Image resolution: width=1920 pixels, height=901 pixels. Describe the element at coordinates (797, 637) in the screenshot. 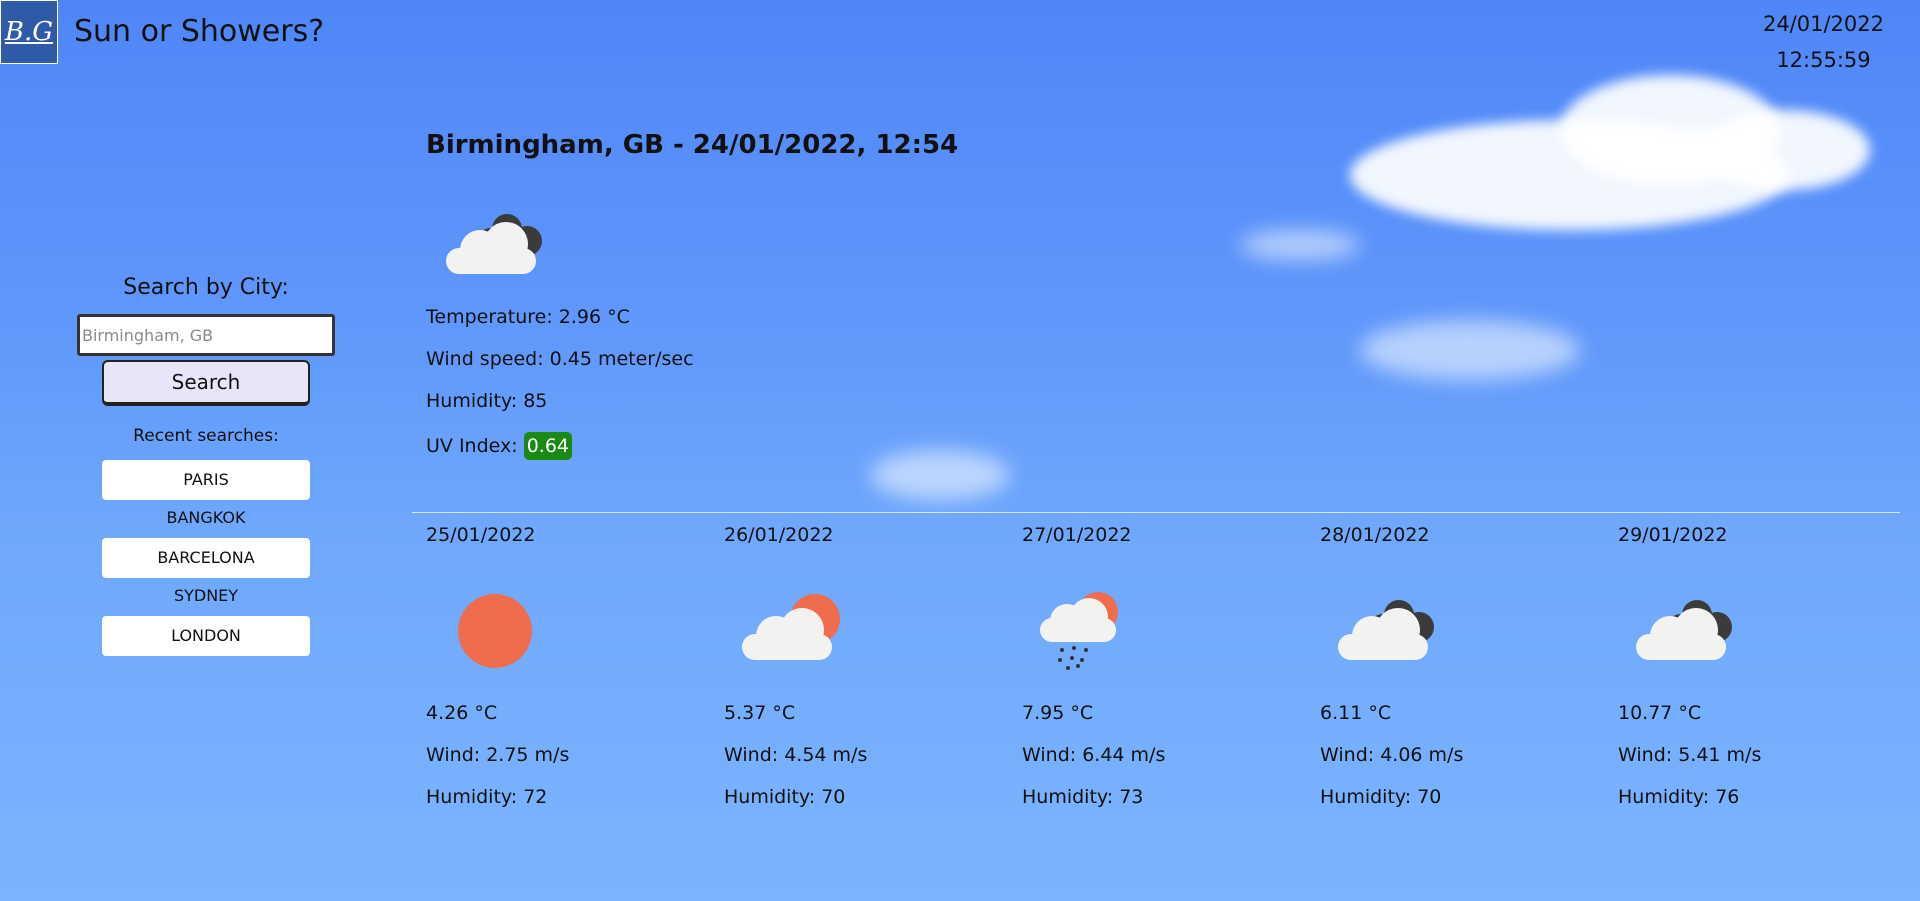

I see `few-clouds-icon` at that location.